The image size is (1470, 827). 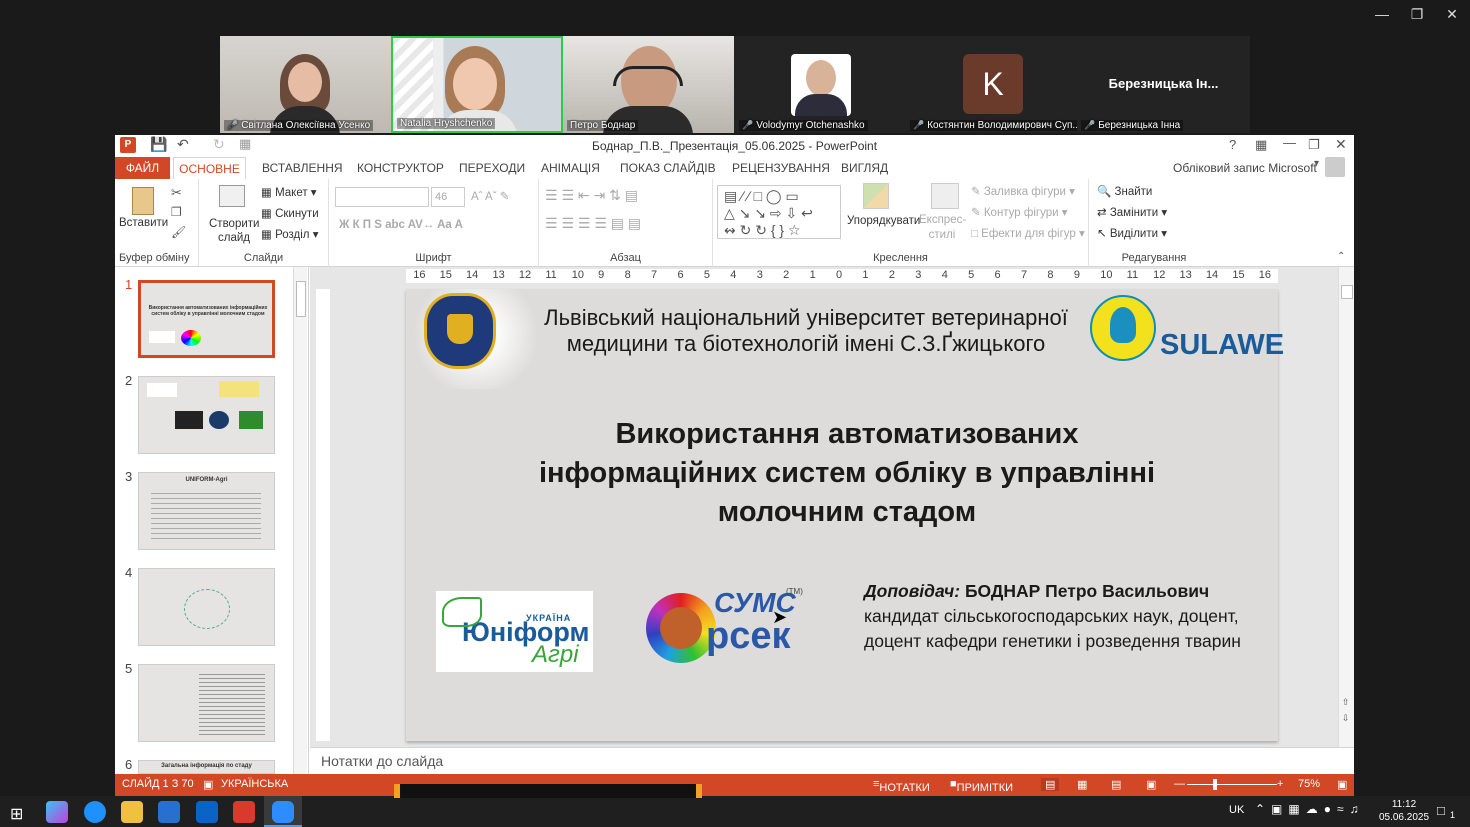 I want to click on ruler-tick-label: 6, so click(x=680, y=275).